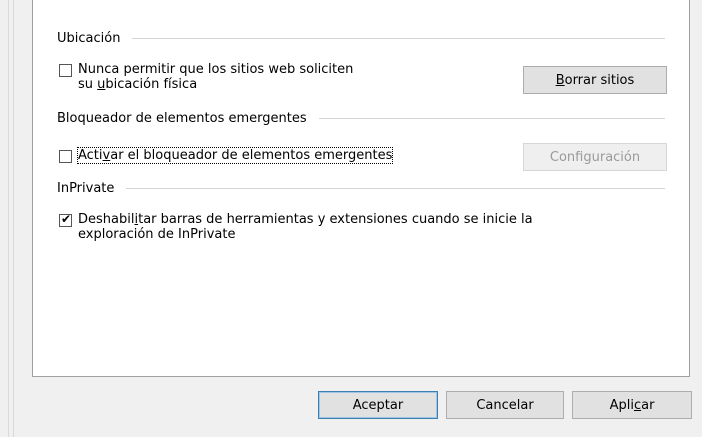 This screenshot has height=437, width=702. I want to click on configuration-button: Confi g uración, so click(595, 157).